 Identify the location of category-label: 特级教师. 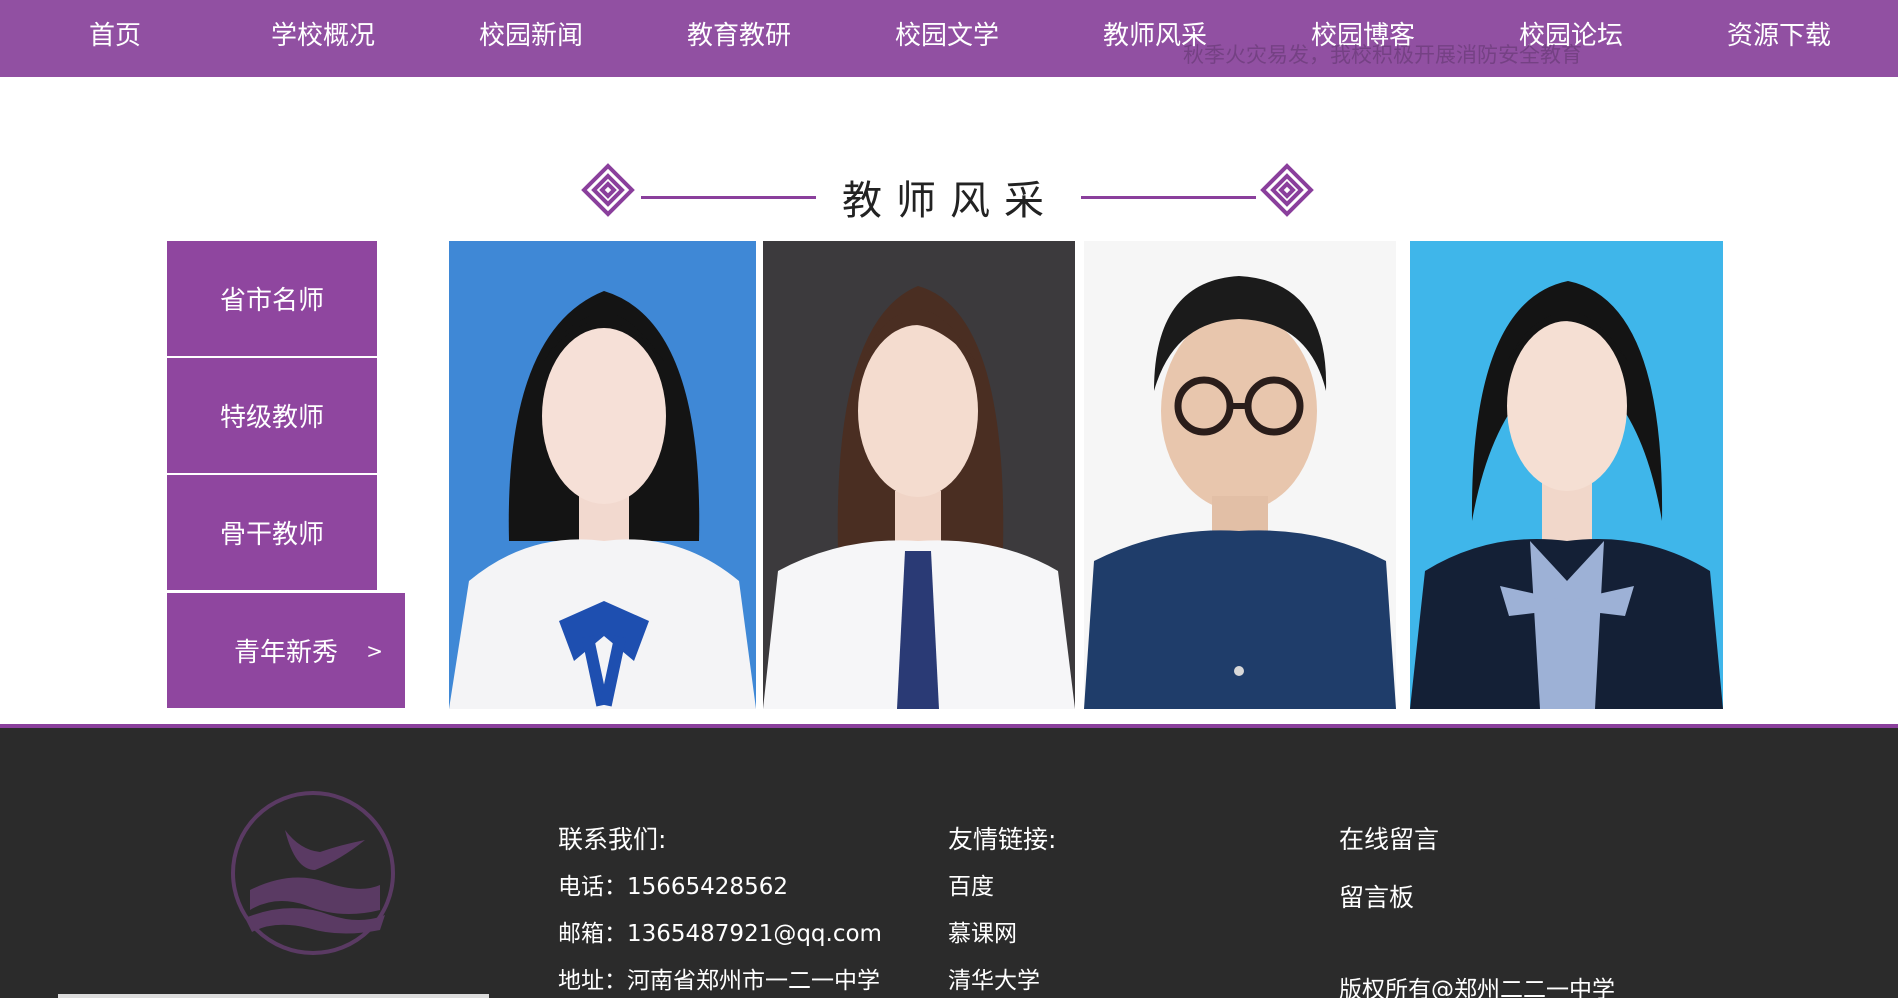
(271, 418).